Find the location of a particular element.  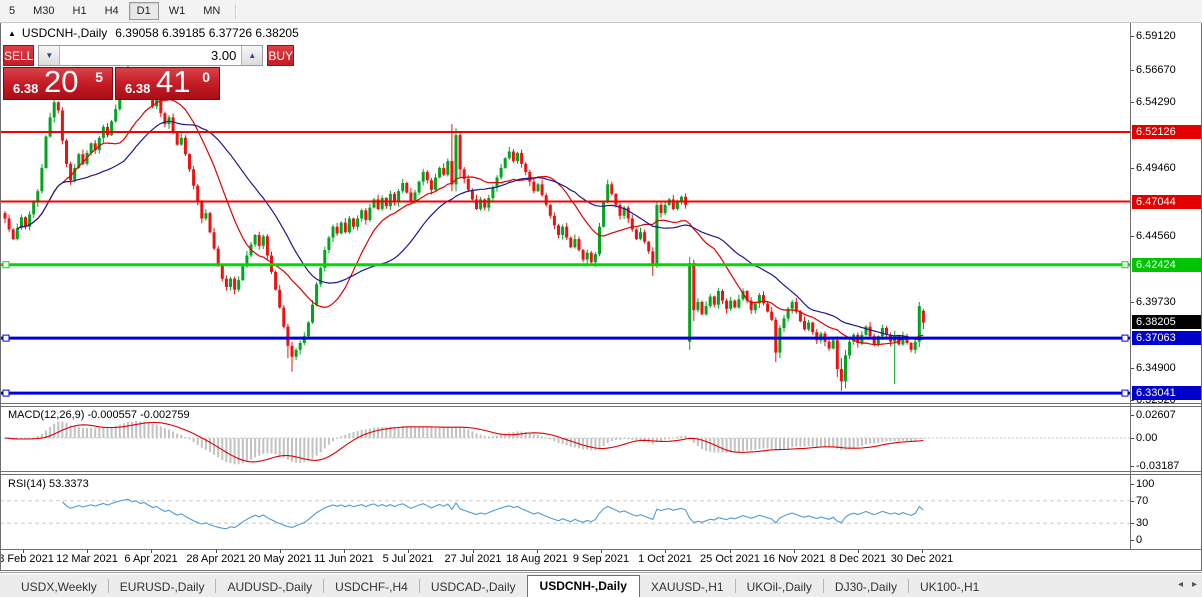

rsi-indicator-label: RSI(14) 53.3373 is located at coordinates (48, 484).